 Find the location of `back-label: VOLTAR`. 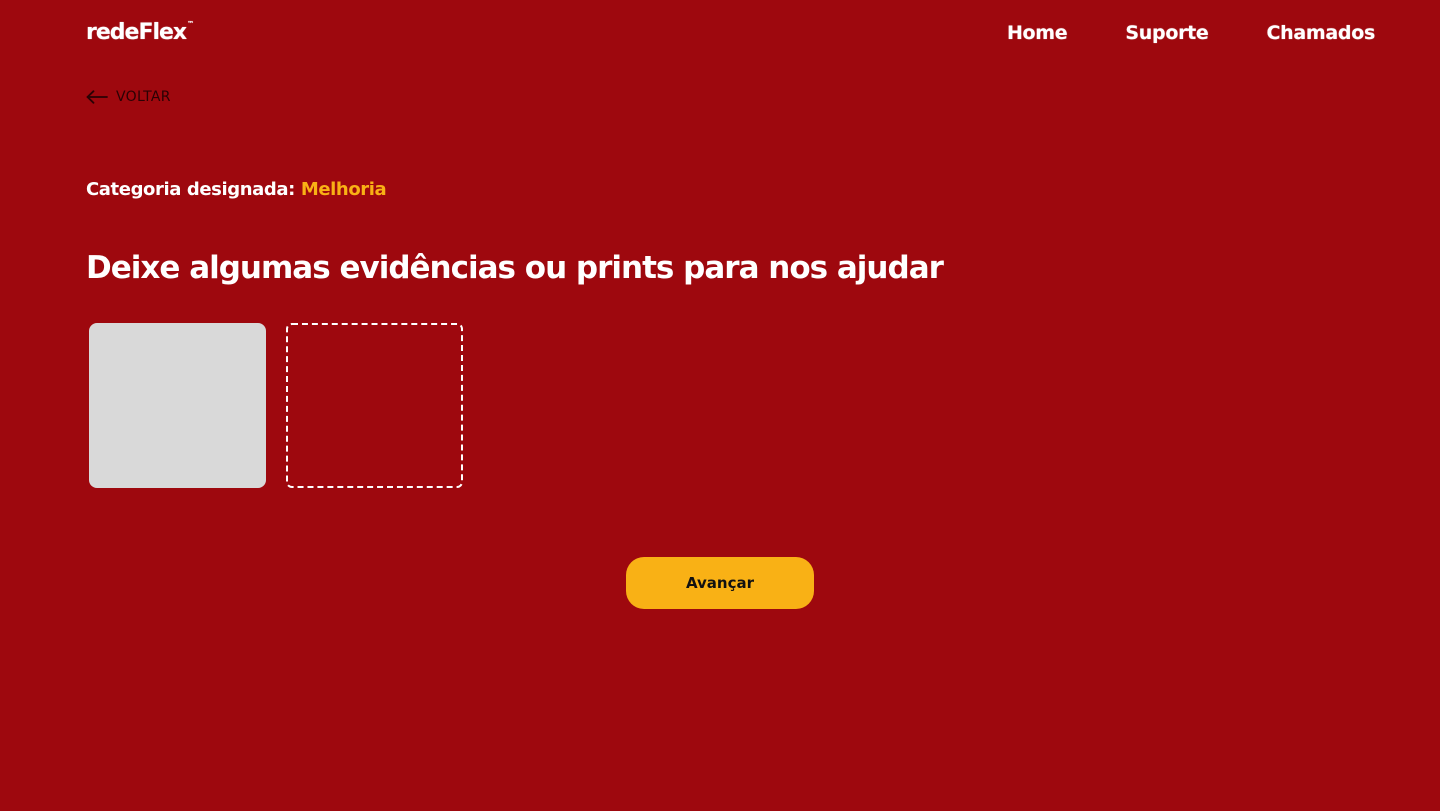

back-label: VOLTAR is located at coordinates (143, 97).